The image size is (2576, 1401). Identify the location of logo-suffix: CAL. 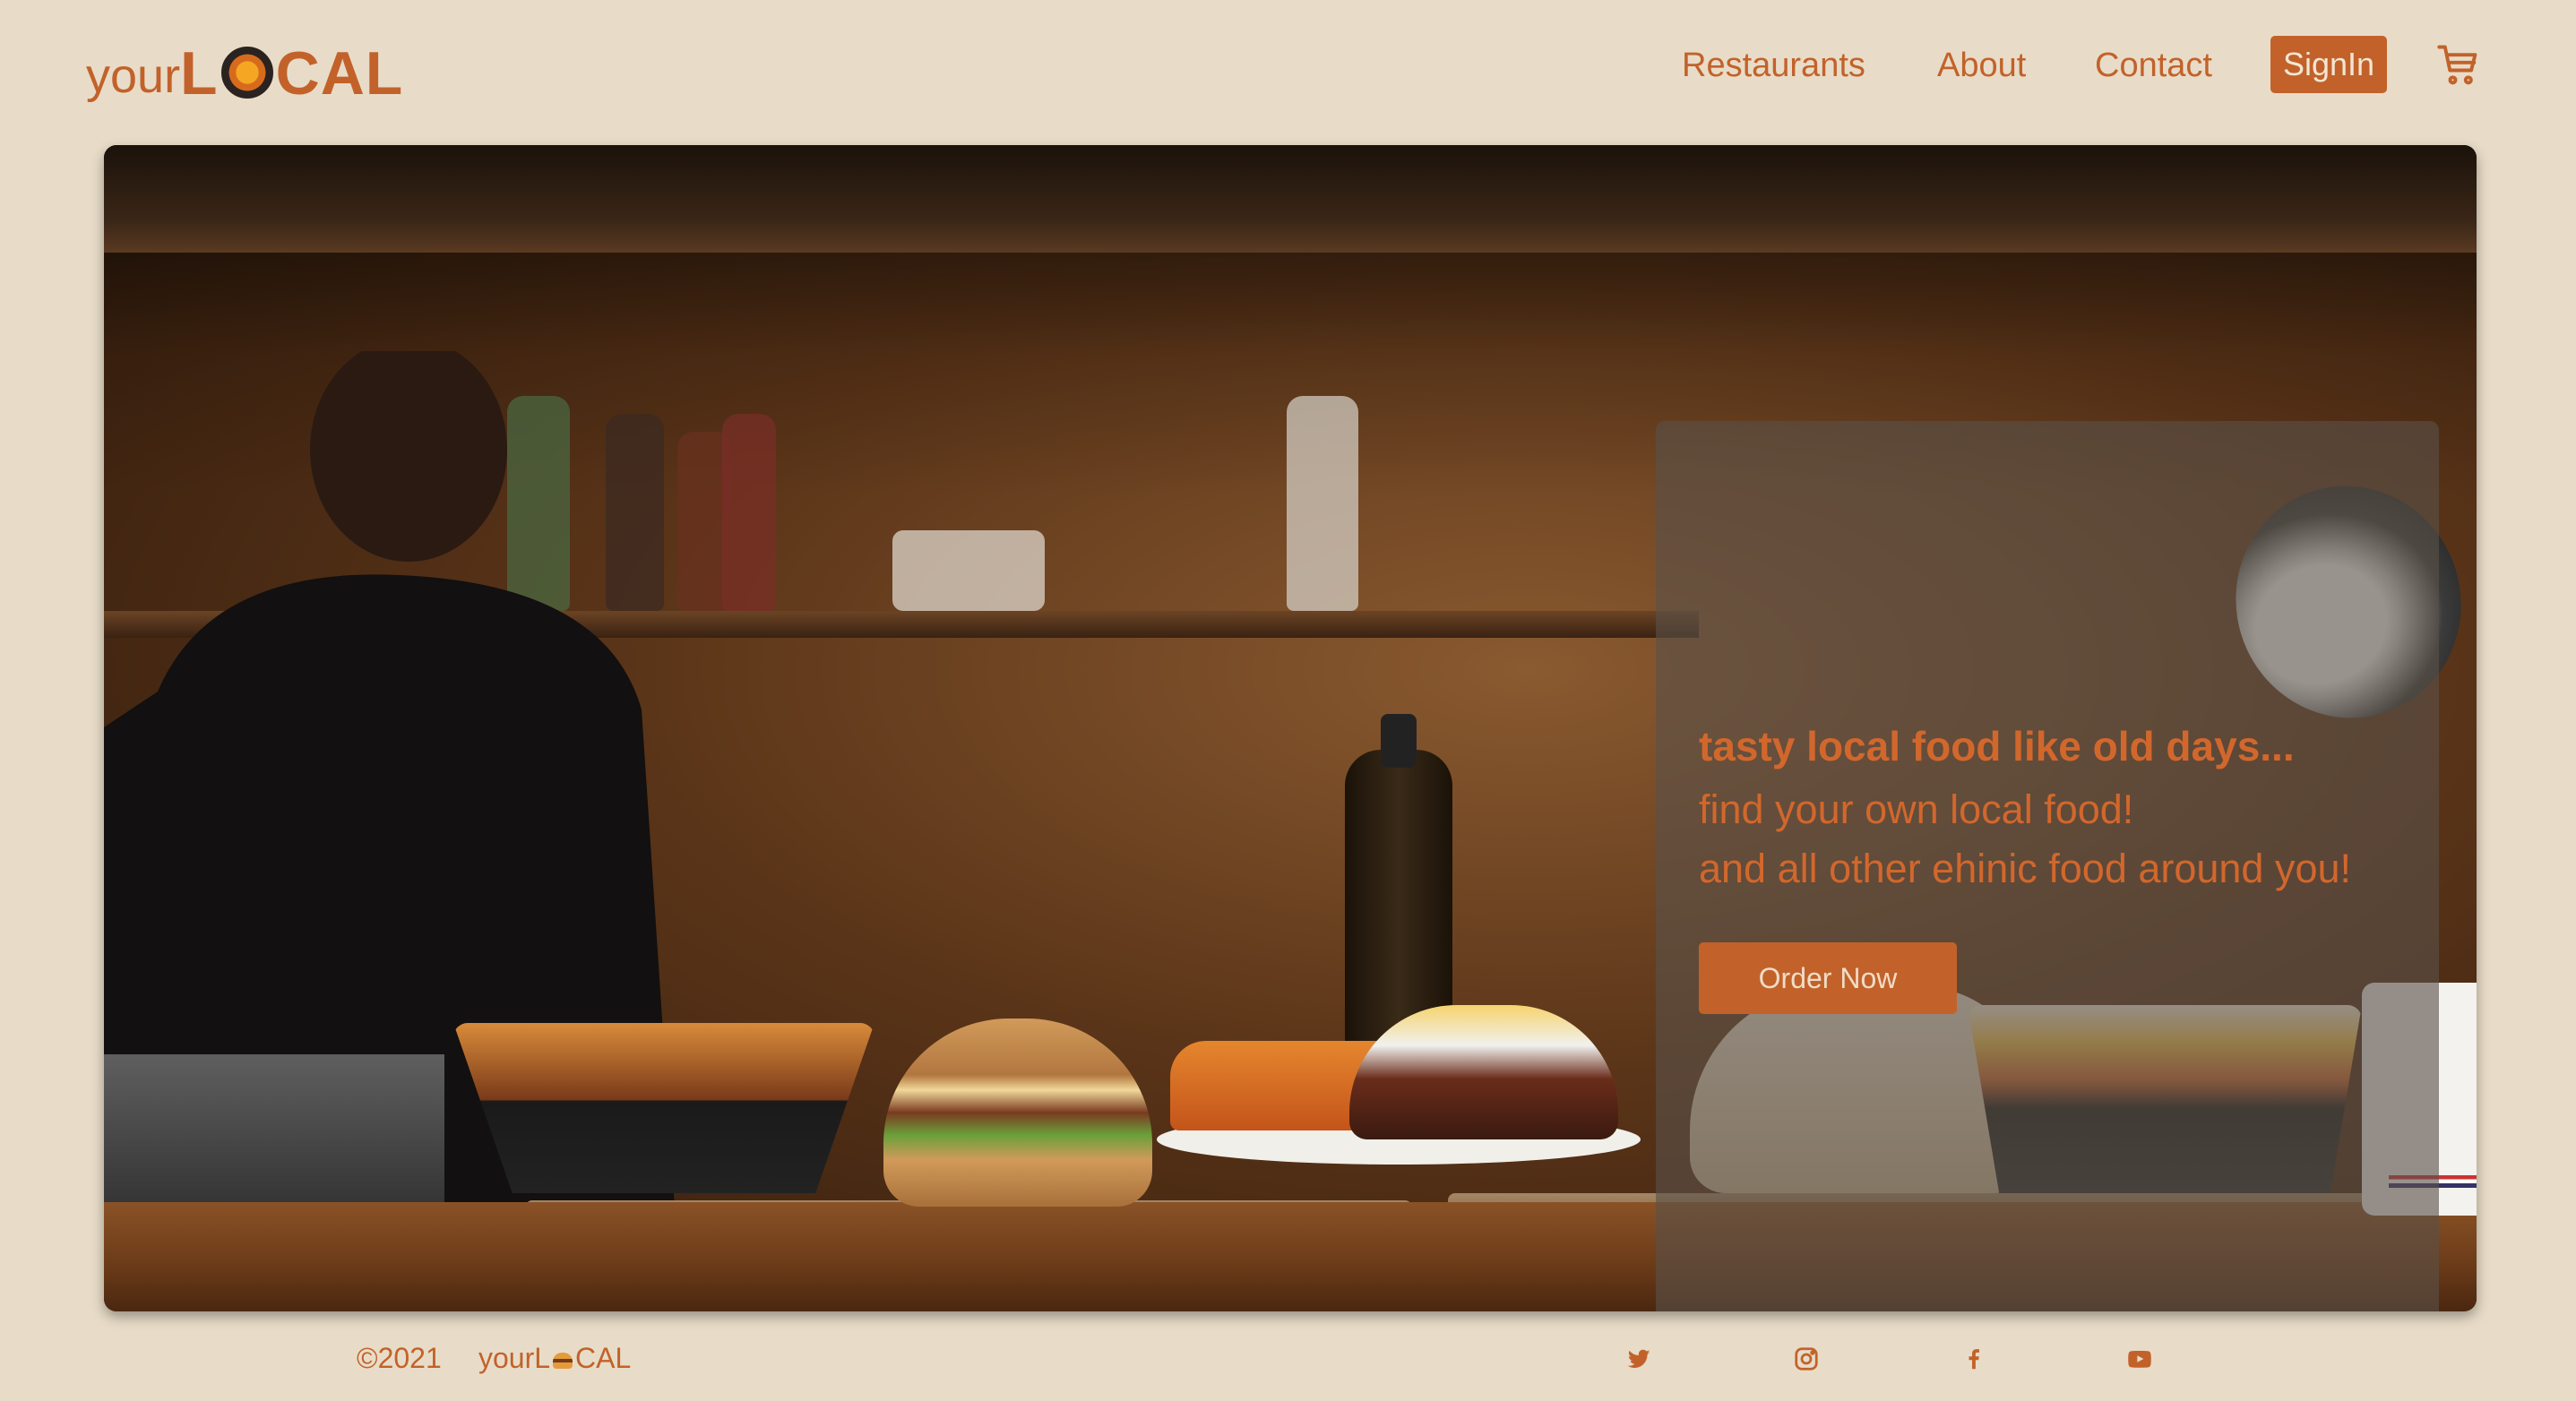
(339, 73).